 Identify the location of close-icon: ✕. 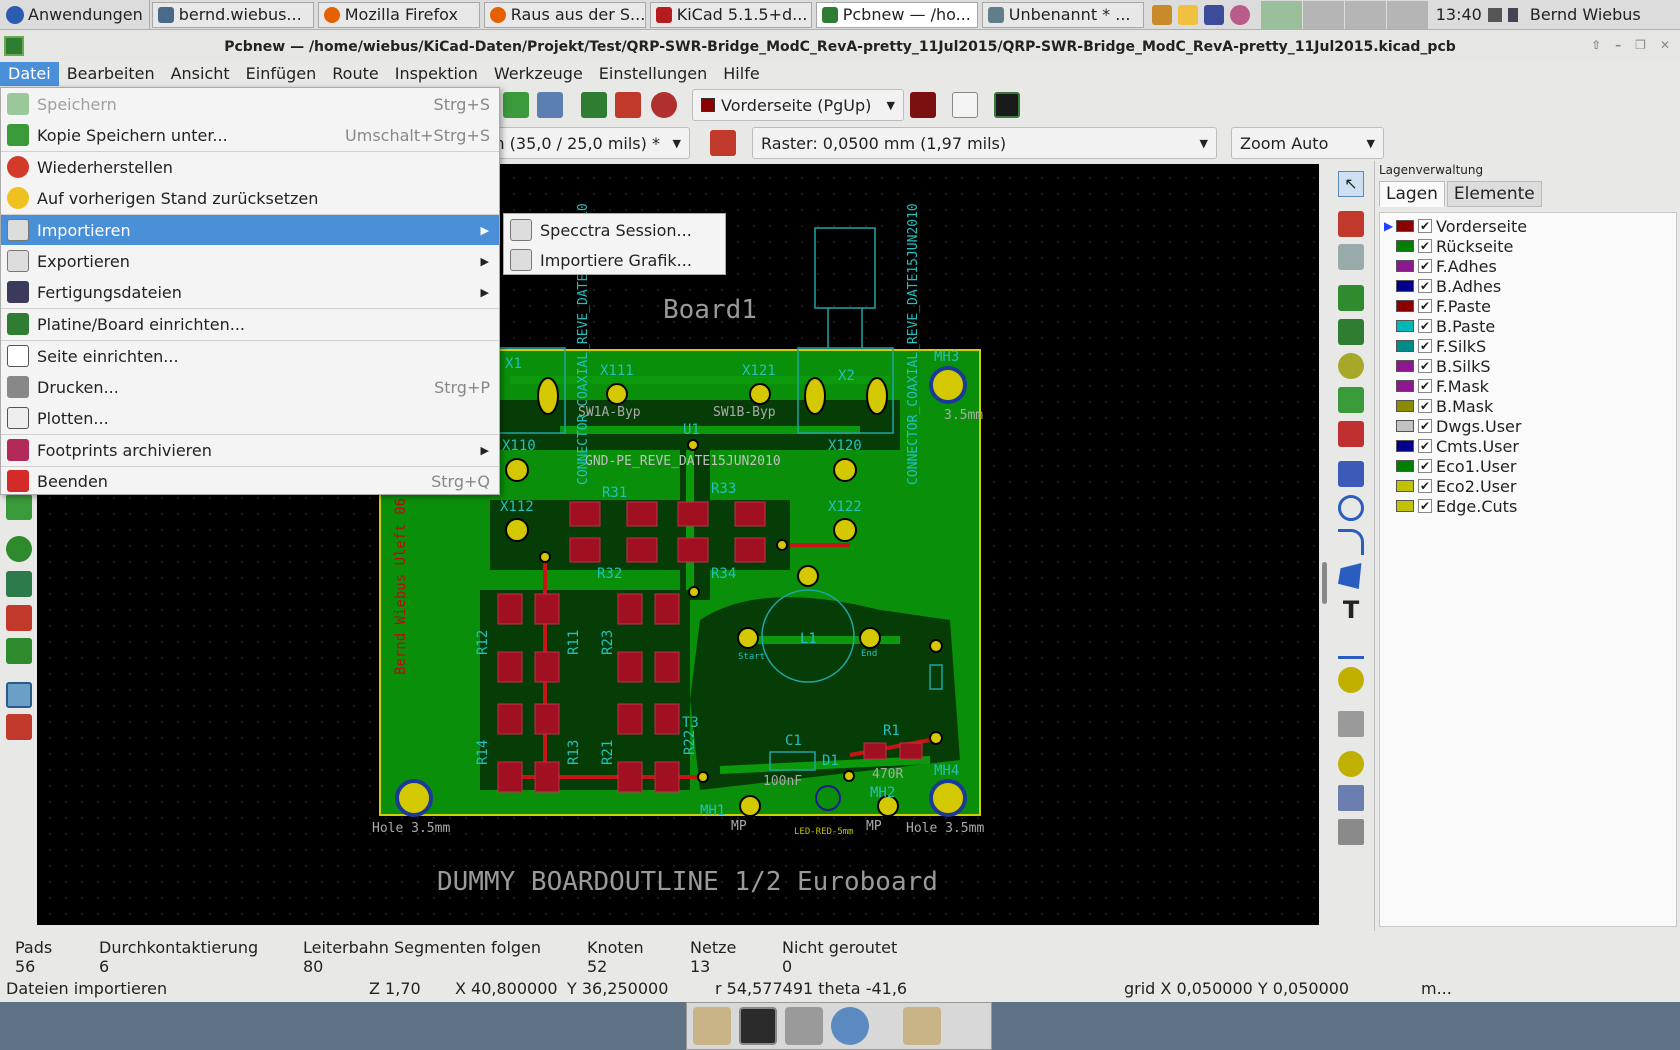
(1665, 45).